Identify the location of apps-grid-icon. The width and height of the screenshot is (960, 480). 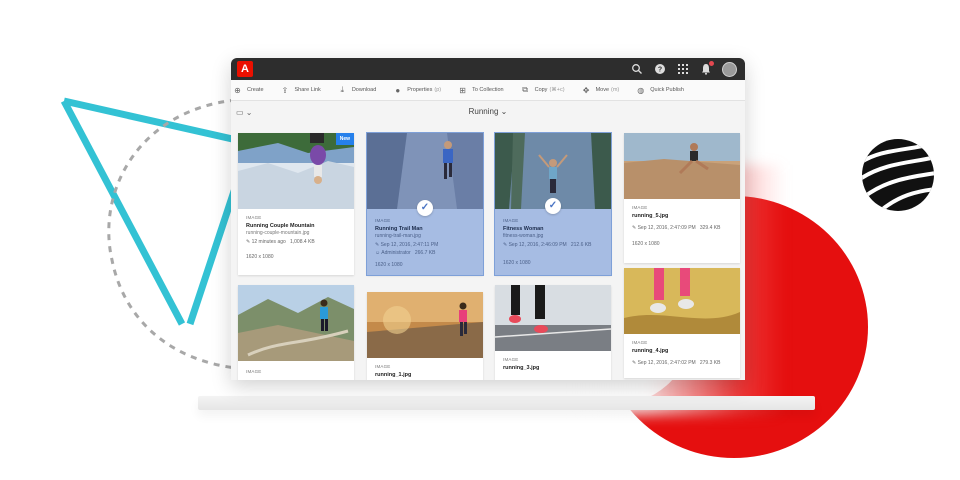
(683, 70).